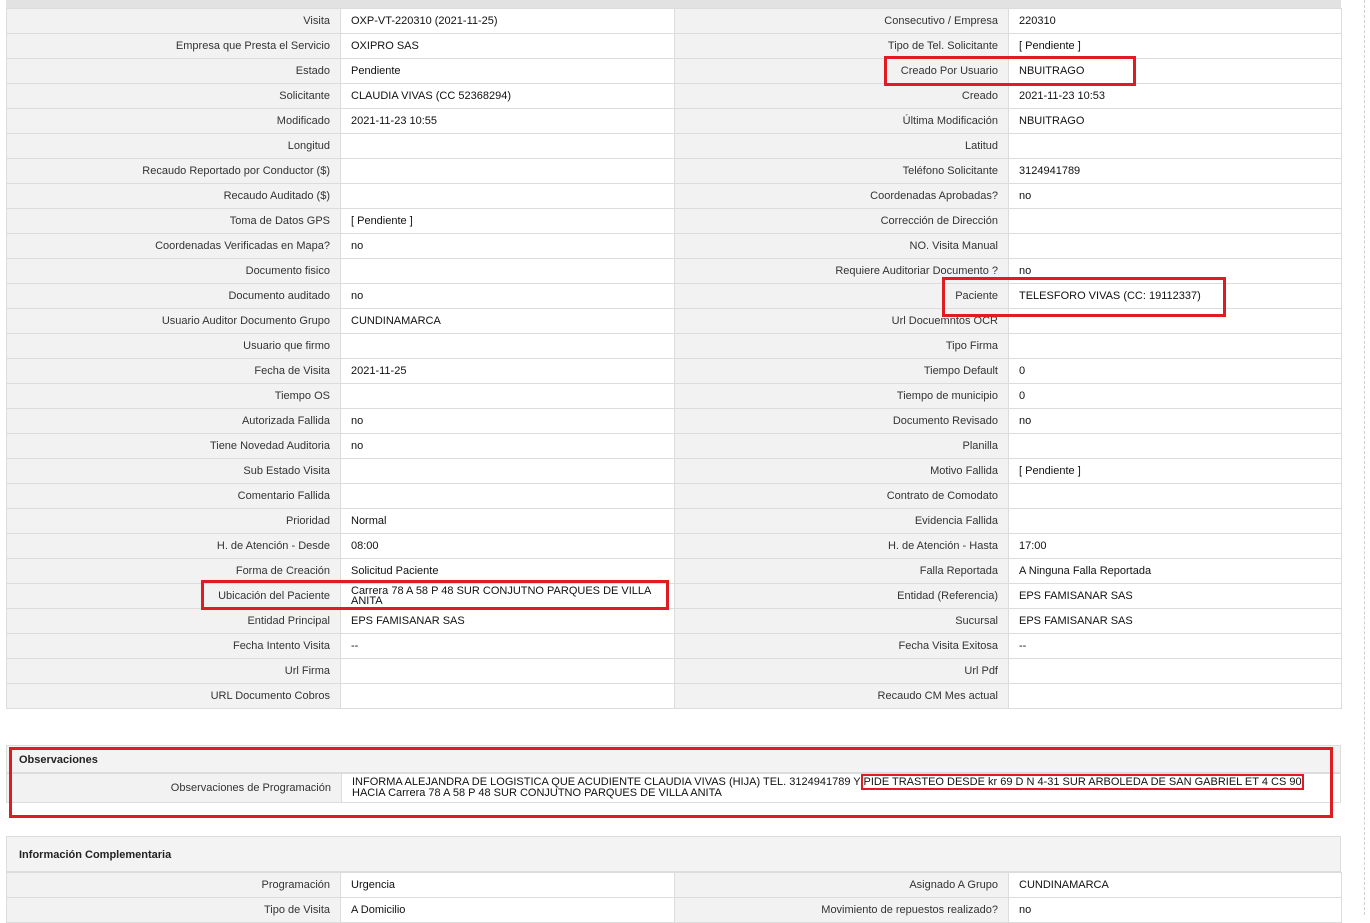 The width and height of the screenshot is (1370, 923). Describe the element at coordinates (1175, 346) in the screenshot. I see `tipo-firma-value` at that location.